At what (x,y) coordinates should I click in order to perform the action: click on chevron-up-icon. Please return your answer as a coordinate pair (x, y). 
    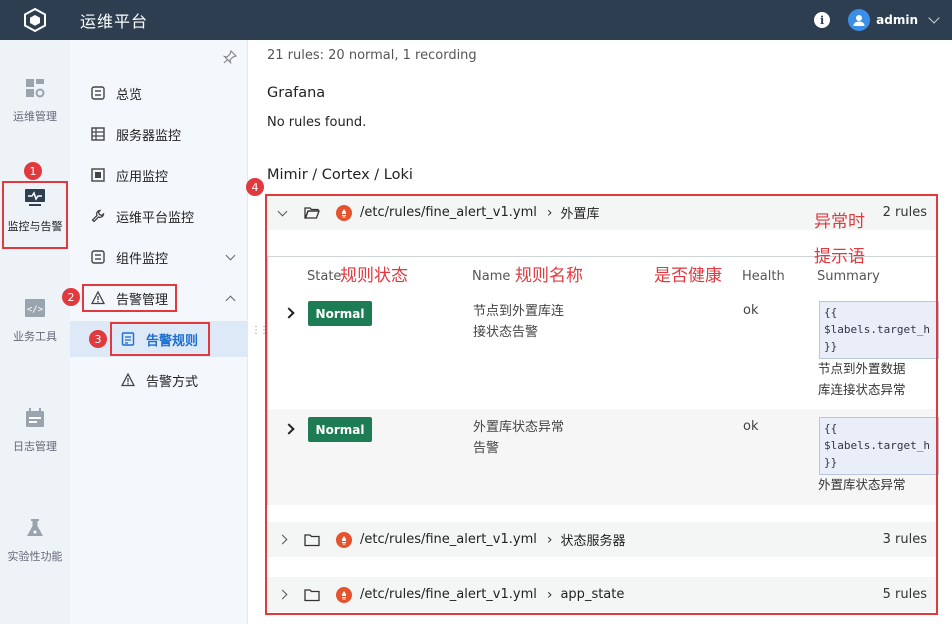
    Looking at the image, I should click on (230, 300).